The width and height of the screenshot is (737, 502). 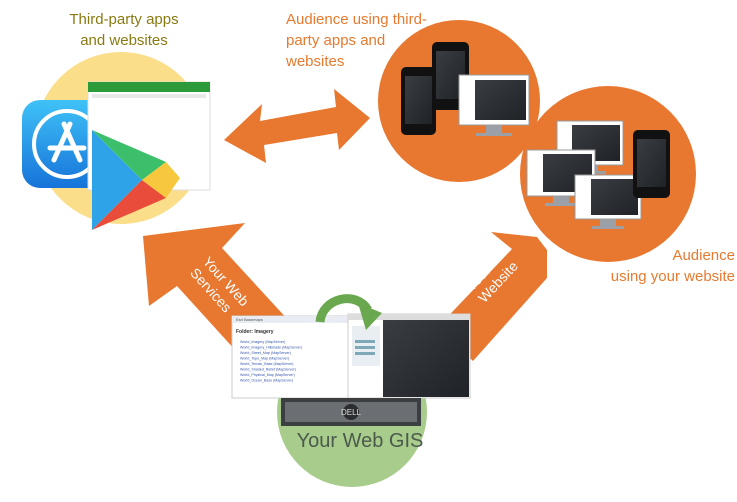 I want to click on server-icon: DELL, so click(x=351, y=412).